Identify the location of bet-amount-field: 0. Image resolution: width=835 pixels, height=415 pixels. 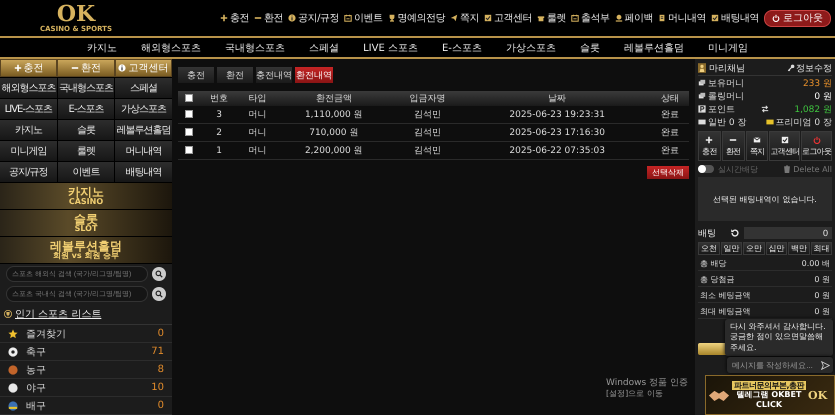
(788, 233).